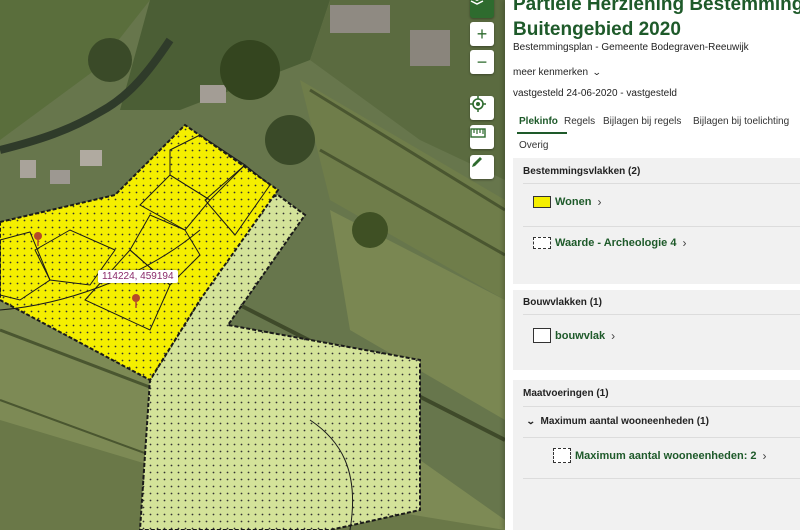 The width and height of the screenshot is (800, 530). Describe the element at coordinates (542, 335) in the screenshot. I see `bouwvlak-swatch` at that location.